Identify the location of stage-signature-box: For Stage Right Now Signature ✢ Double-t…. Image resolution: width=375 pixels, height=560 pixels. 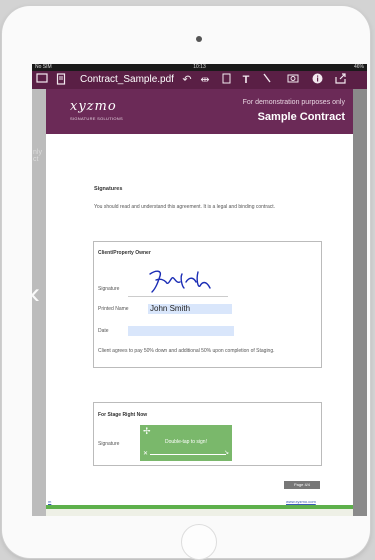
(207, 434).